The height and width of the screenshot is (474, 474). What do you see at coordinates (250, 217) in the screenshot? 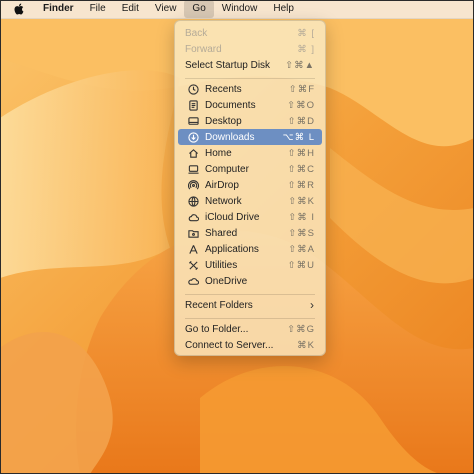
I see `menu-item-icloud-drive: iCloud Drive ⇧⌘ I` at bounding box center [250, 217].